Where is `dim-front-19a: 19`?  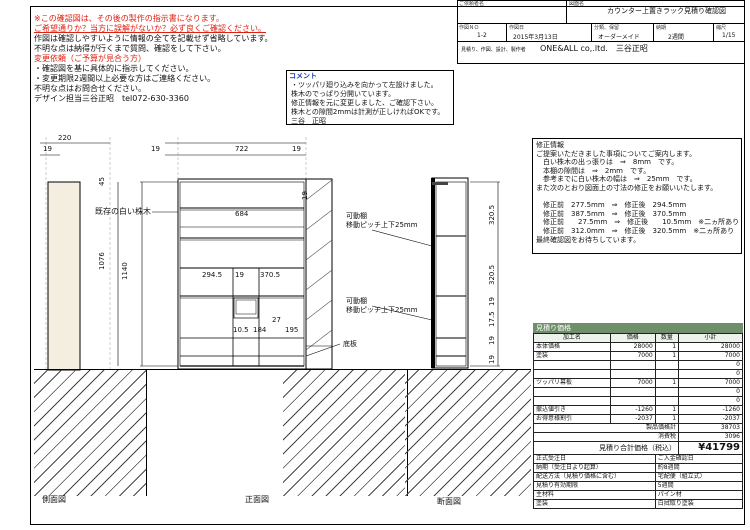 dim-front-19a: 19 is located at coordinates (155, 149).